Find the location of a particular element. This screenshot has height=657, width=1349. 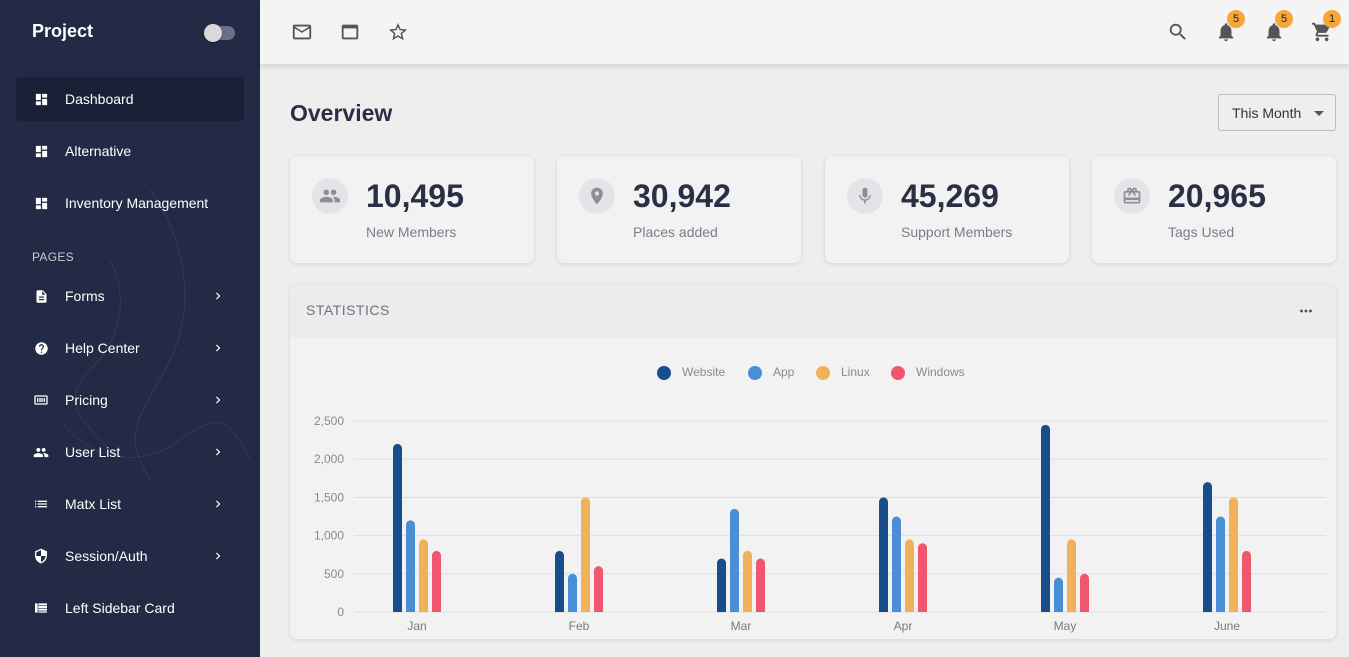

sidebar-item-label: Inventory Management is located at coordinates (137, 203).